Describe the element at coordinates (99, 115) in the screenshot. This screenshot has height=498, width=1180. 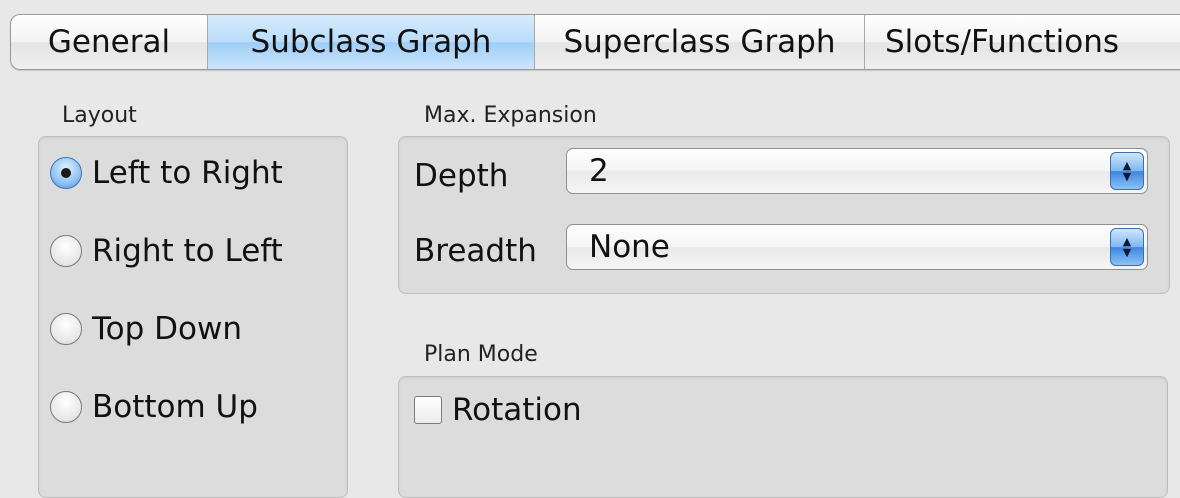
I see `layout-group-label: Layout` at that location.